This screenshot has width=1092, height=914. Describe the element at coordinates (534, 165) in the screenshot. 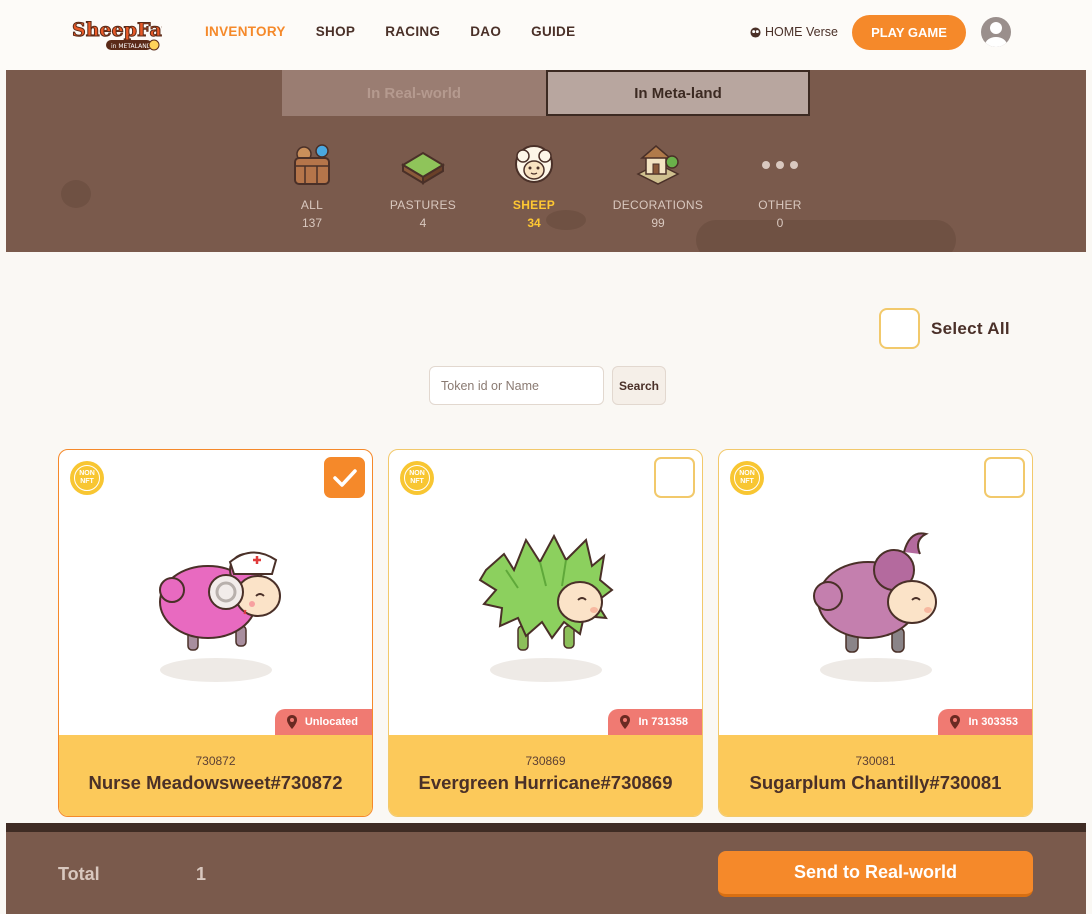

I see `sheep-icon` at that location.